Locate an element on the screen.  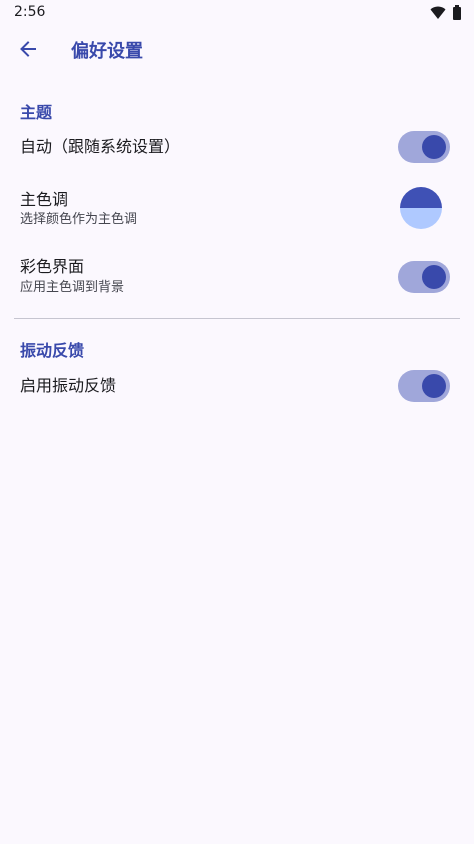
colorful-ui-switch is located at coordinates (424, 277).